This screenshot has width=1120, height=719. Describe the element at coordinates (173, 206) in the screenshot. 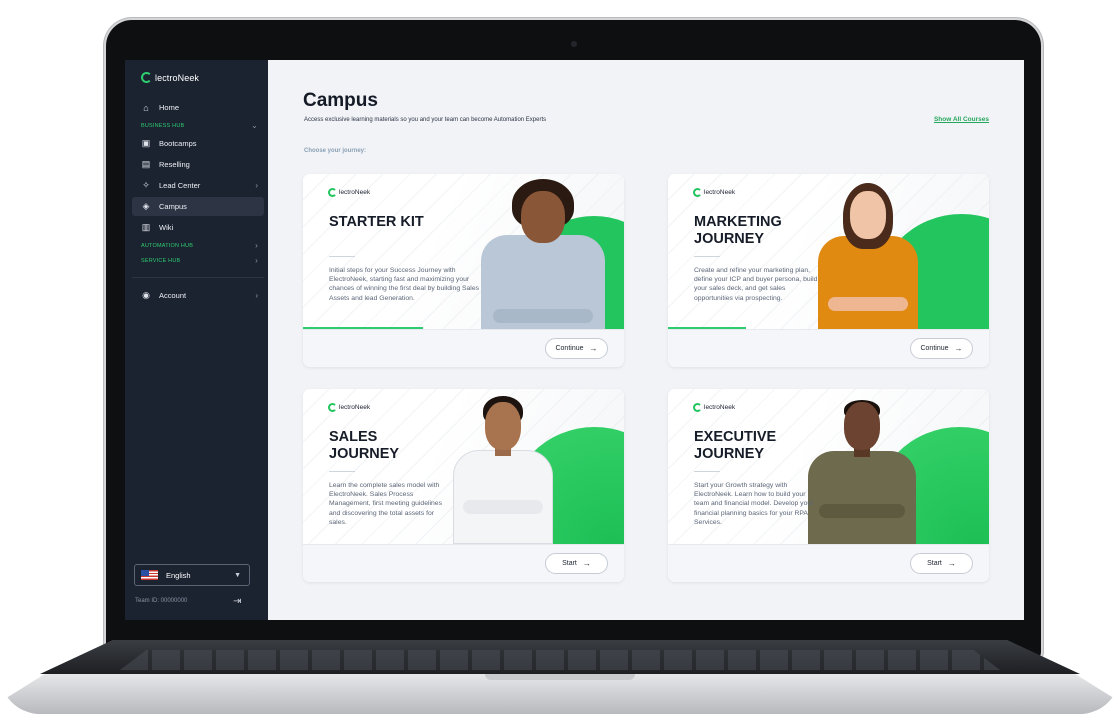

I see `sidebar-item-label: Campus` at that location.